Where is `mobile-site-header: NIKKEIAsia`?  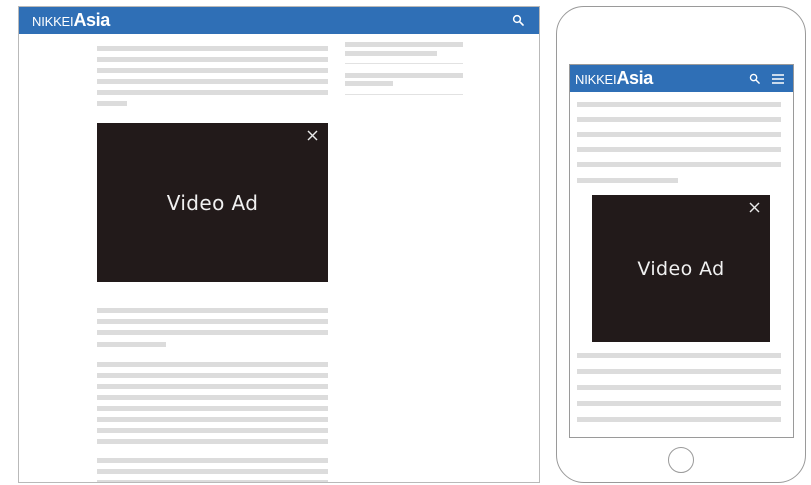 mobile-site-header: NIKKEIAsia is located at coordinates (681, 78).